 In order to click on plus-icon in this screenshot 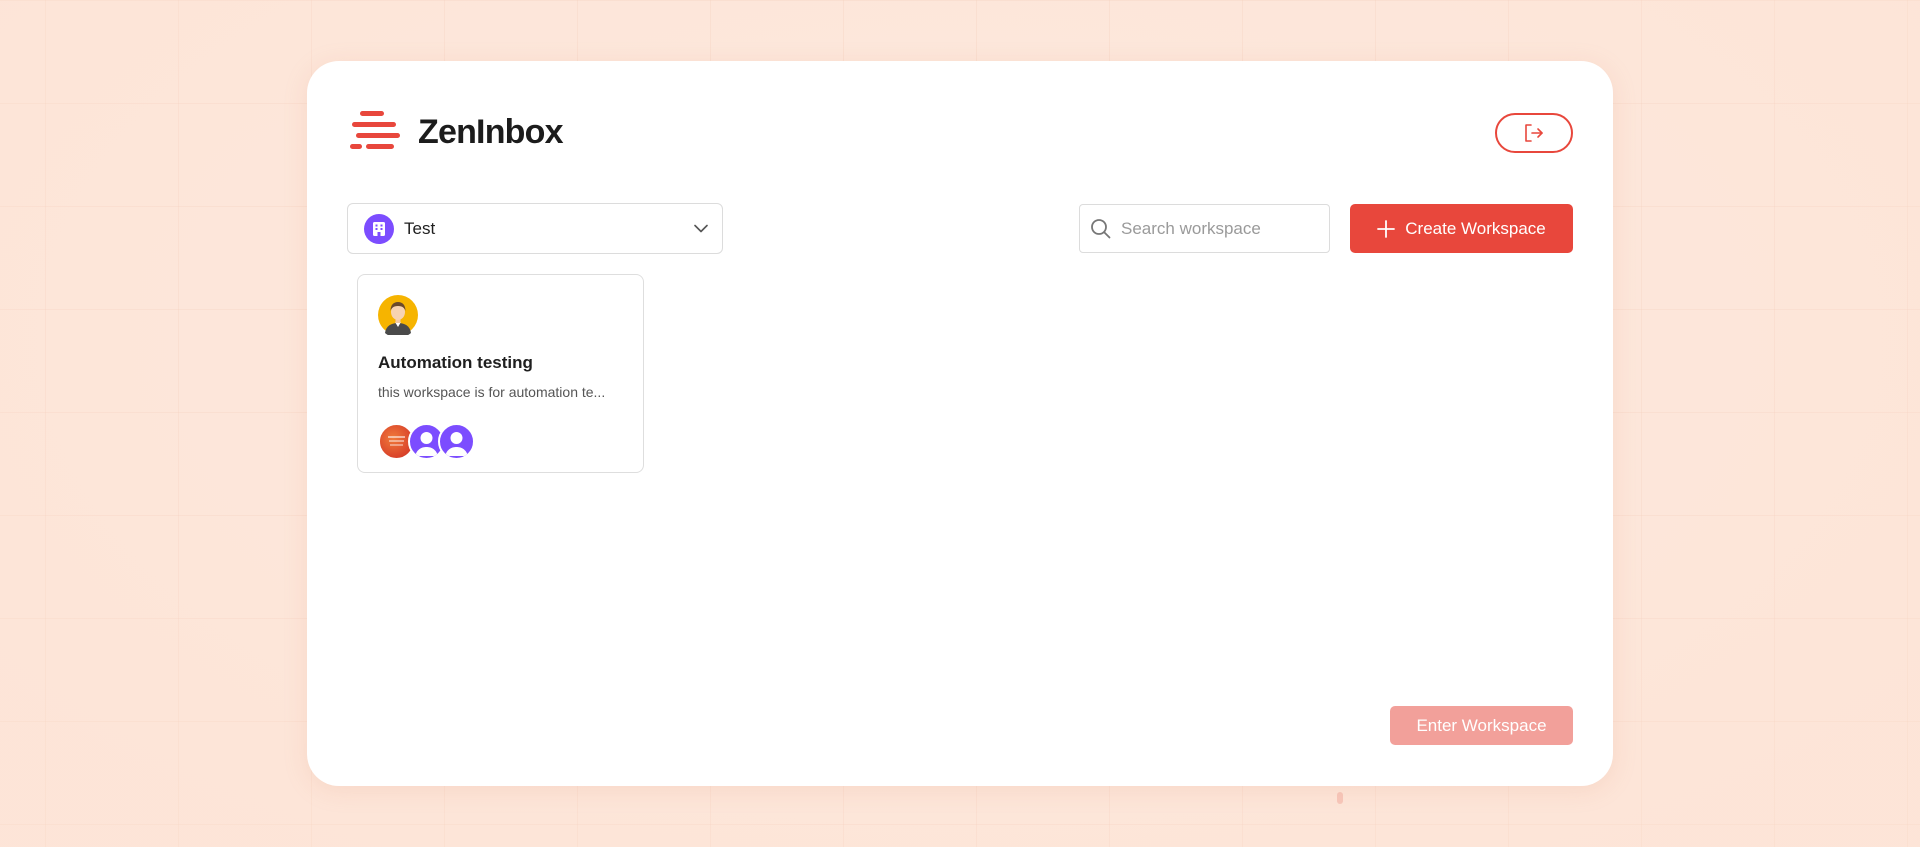, I will do `click(1386, 228)`.